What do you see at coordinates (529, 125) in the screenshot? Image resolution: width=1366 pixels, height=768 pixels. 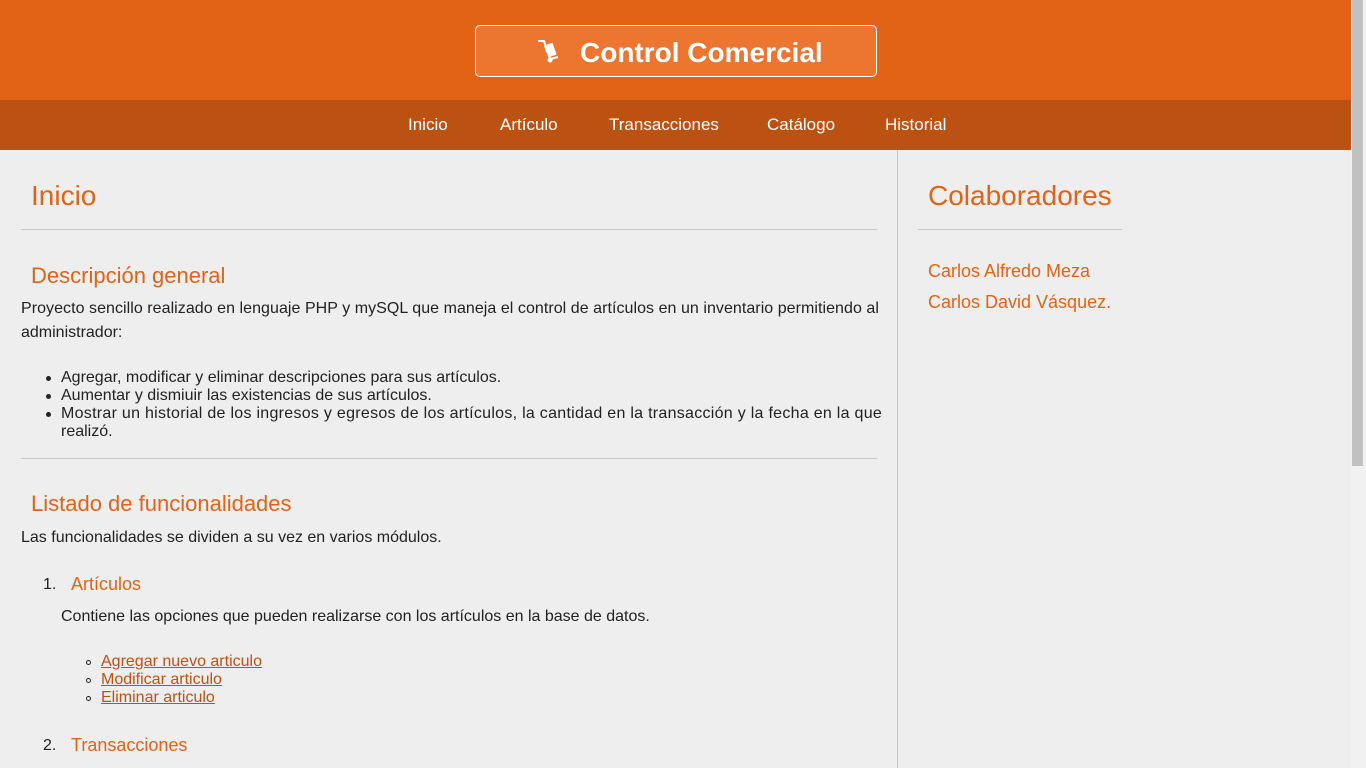 I see `nav-item-articulo: Artículo` at bounding box center [529, 125].